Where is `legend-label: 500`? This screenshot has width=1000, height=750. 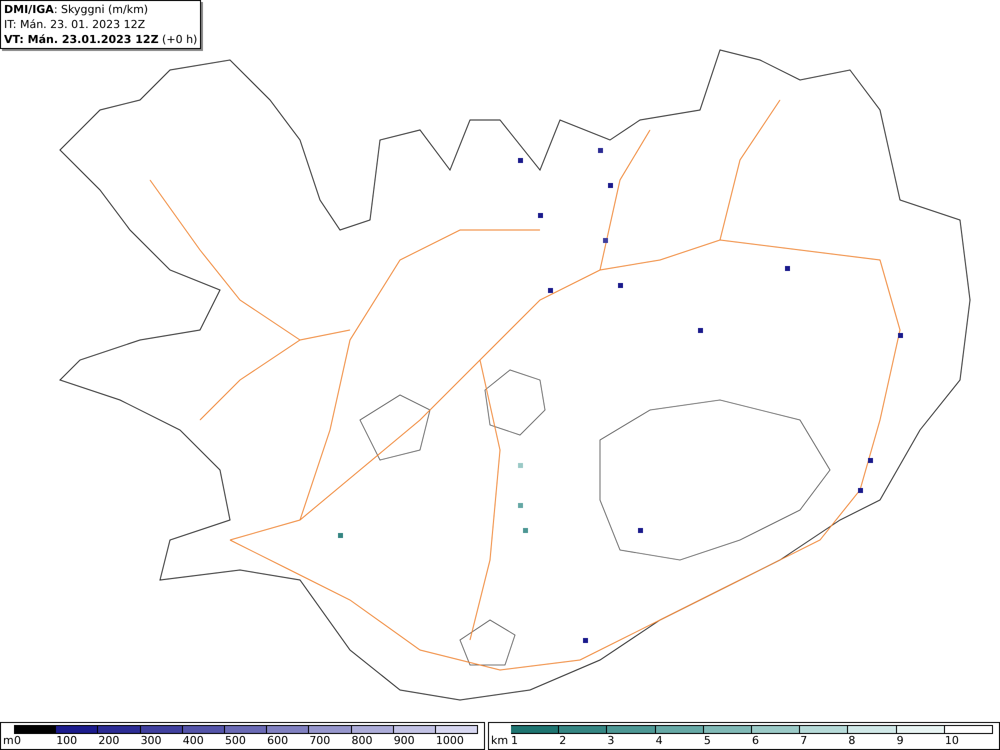 legend-label: 500 is located at coordinates (235, 740).